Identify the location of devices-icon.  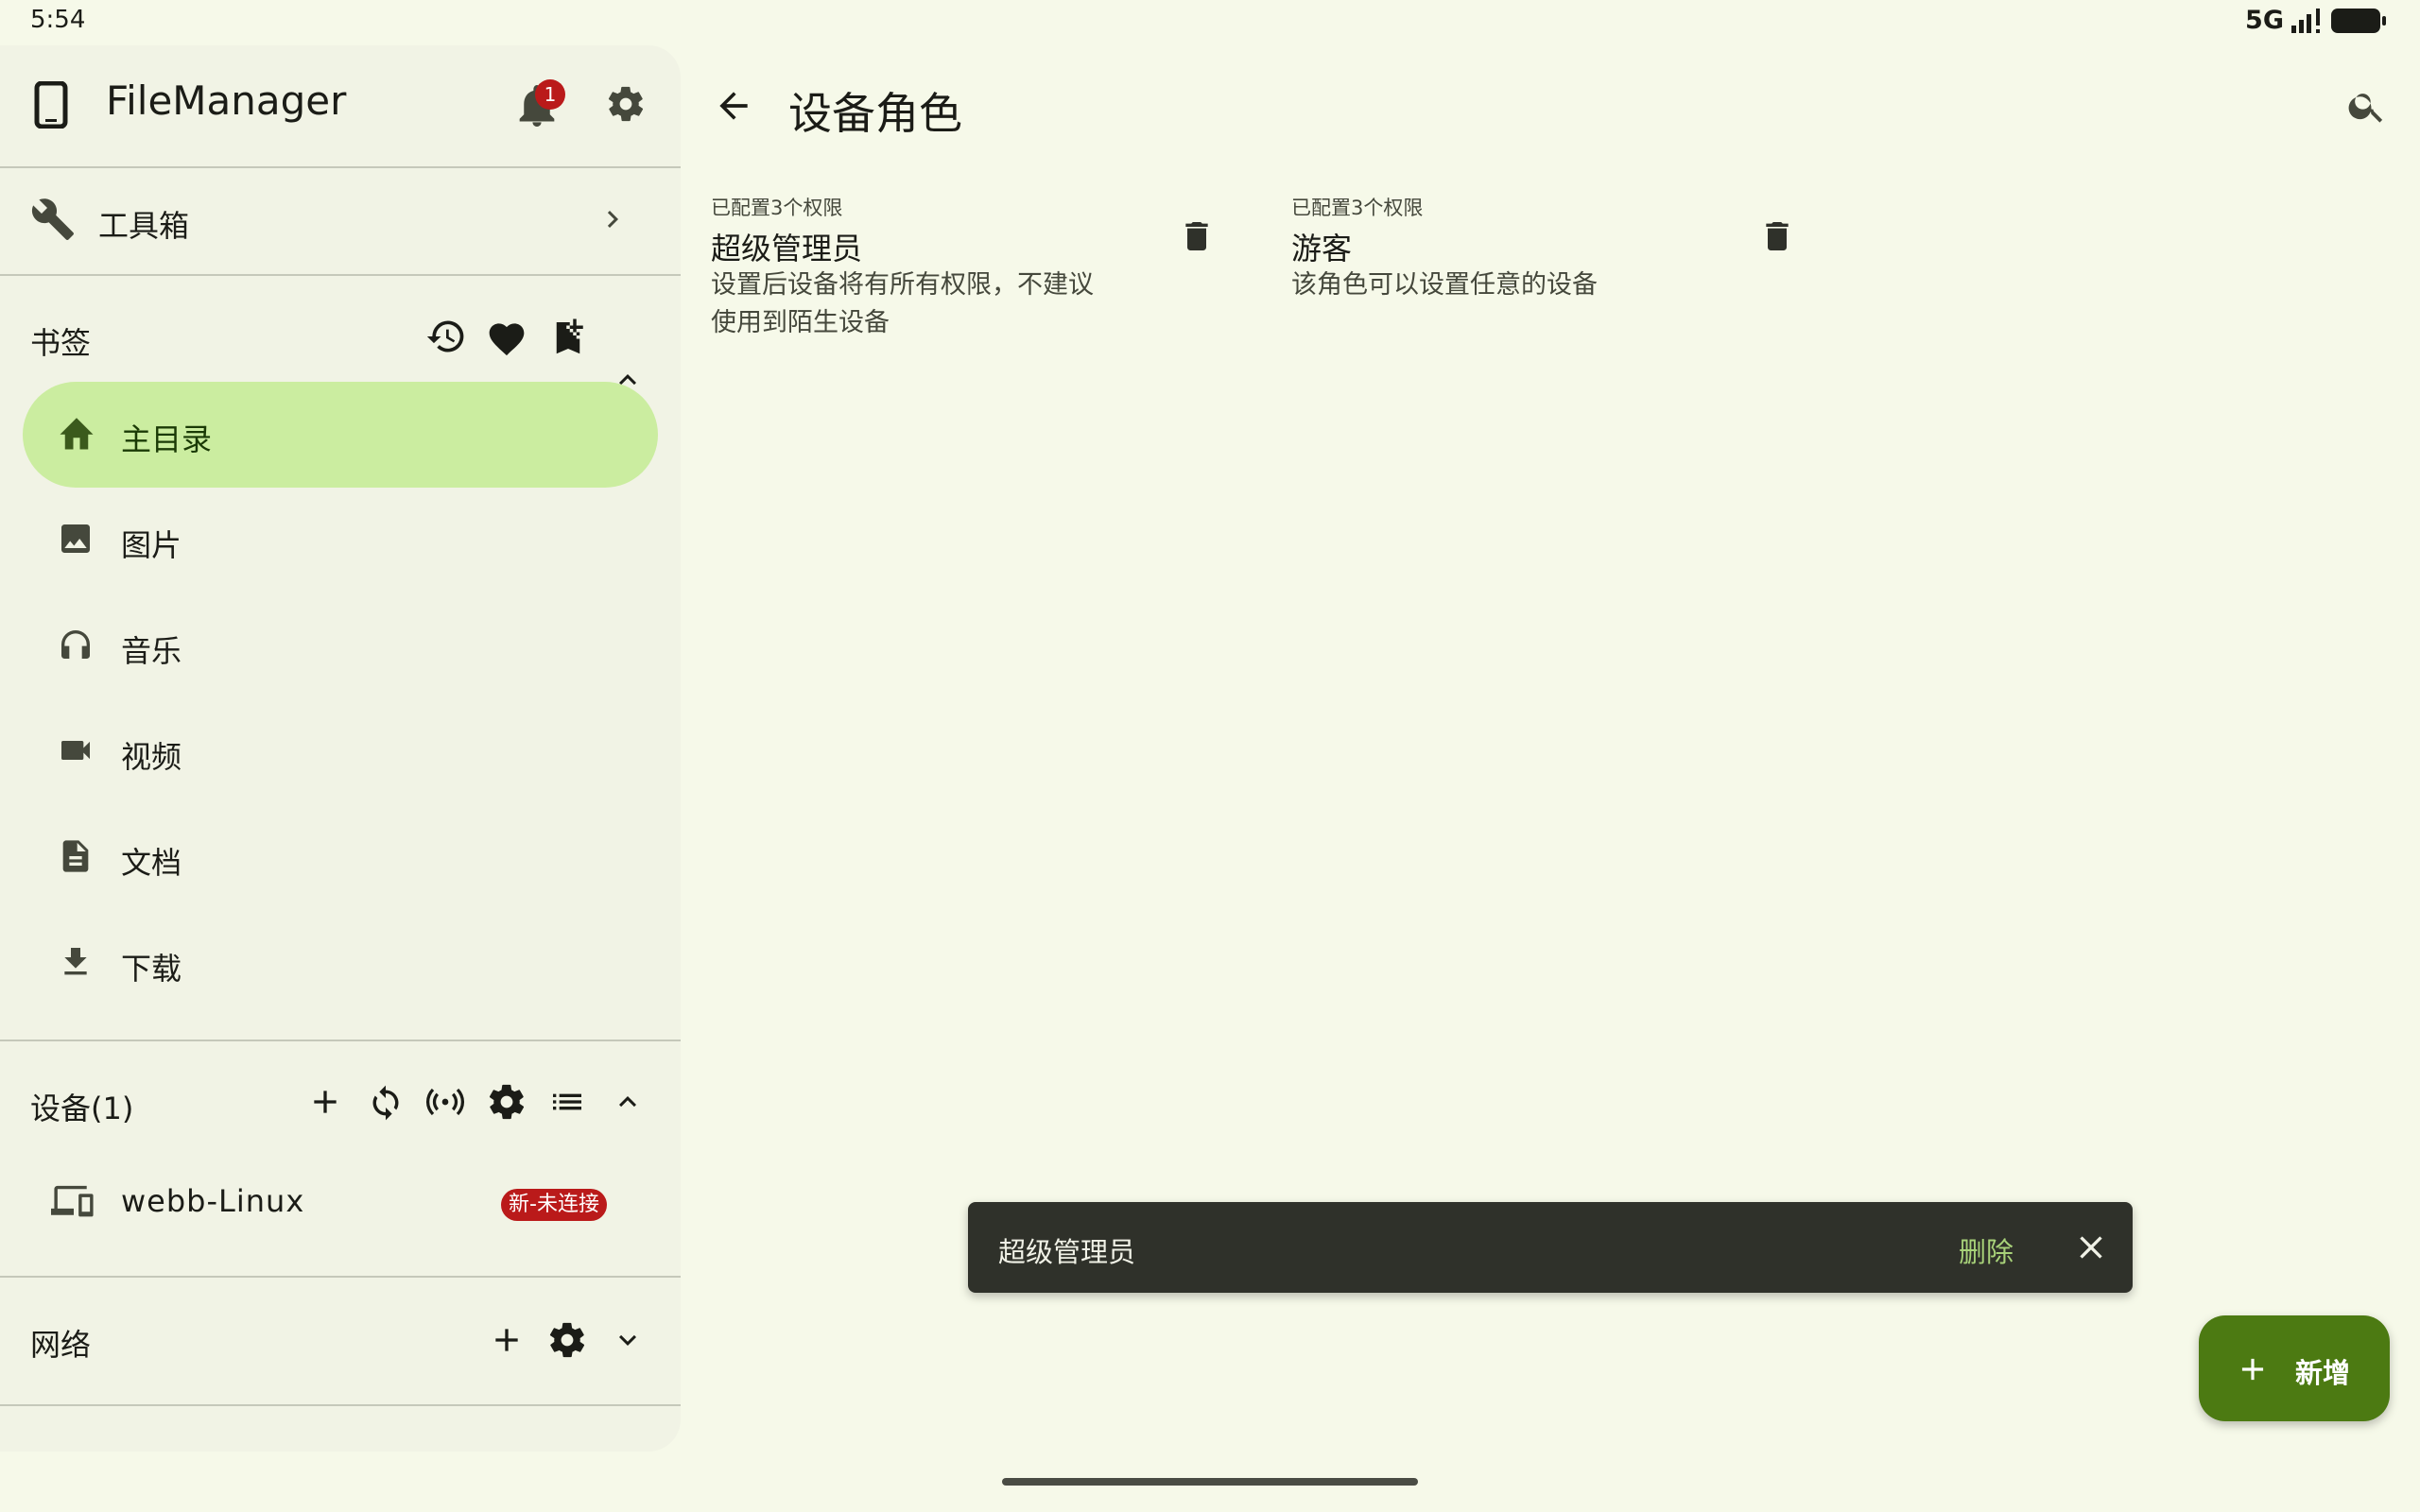
(72, 1201).